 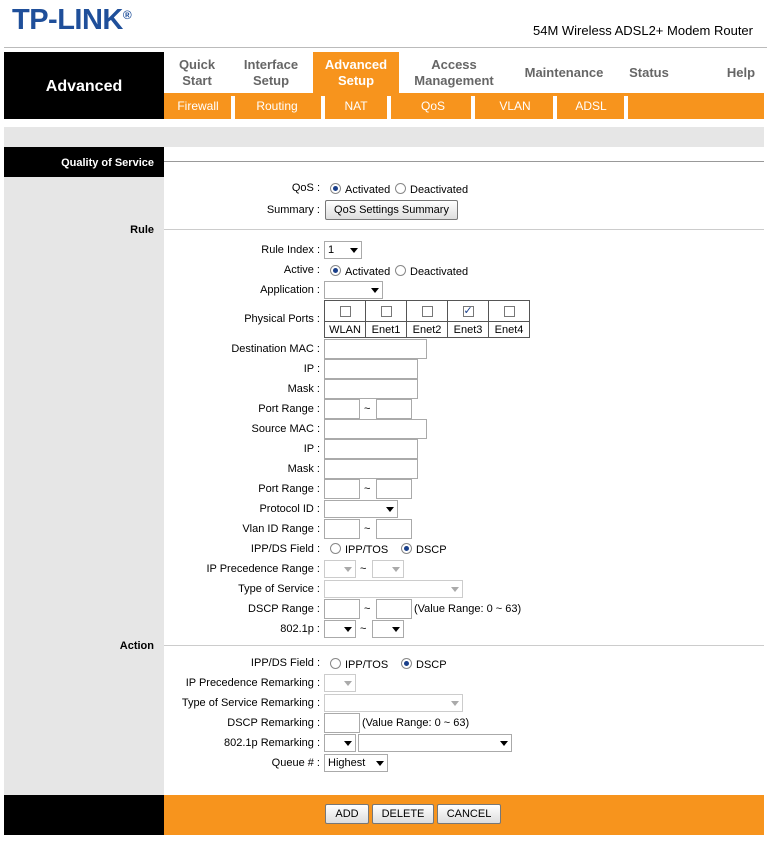 I want to click on nav-quick-start: Quick Start, so click(x=197, y=72).